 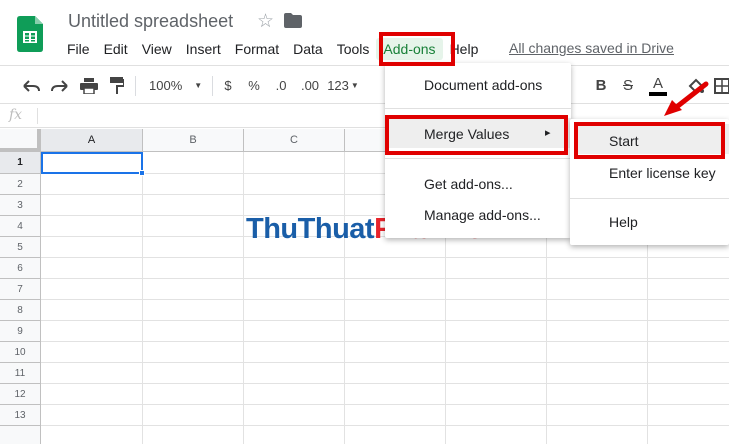 I want to click on row-header-9: 9, so click(x=20, y=331).